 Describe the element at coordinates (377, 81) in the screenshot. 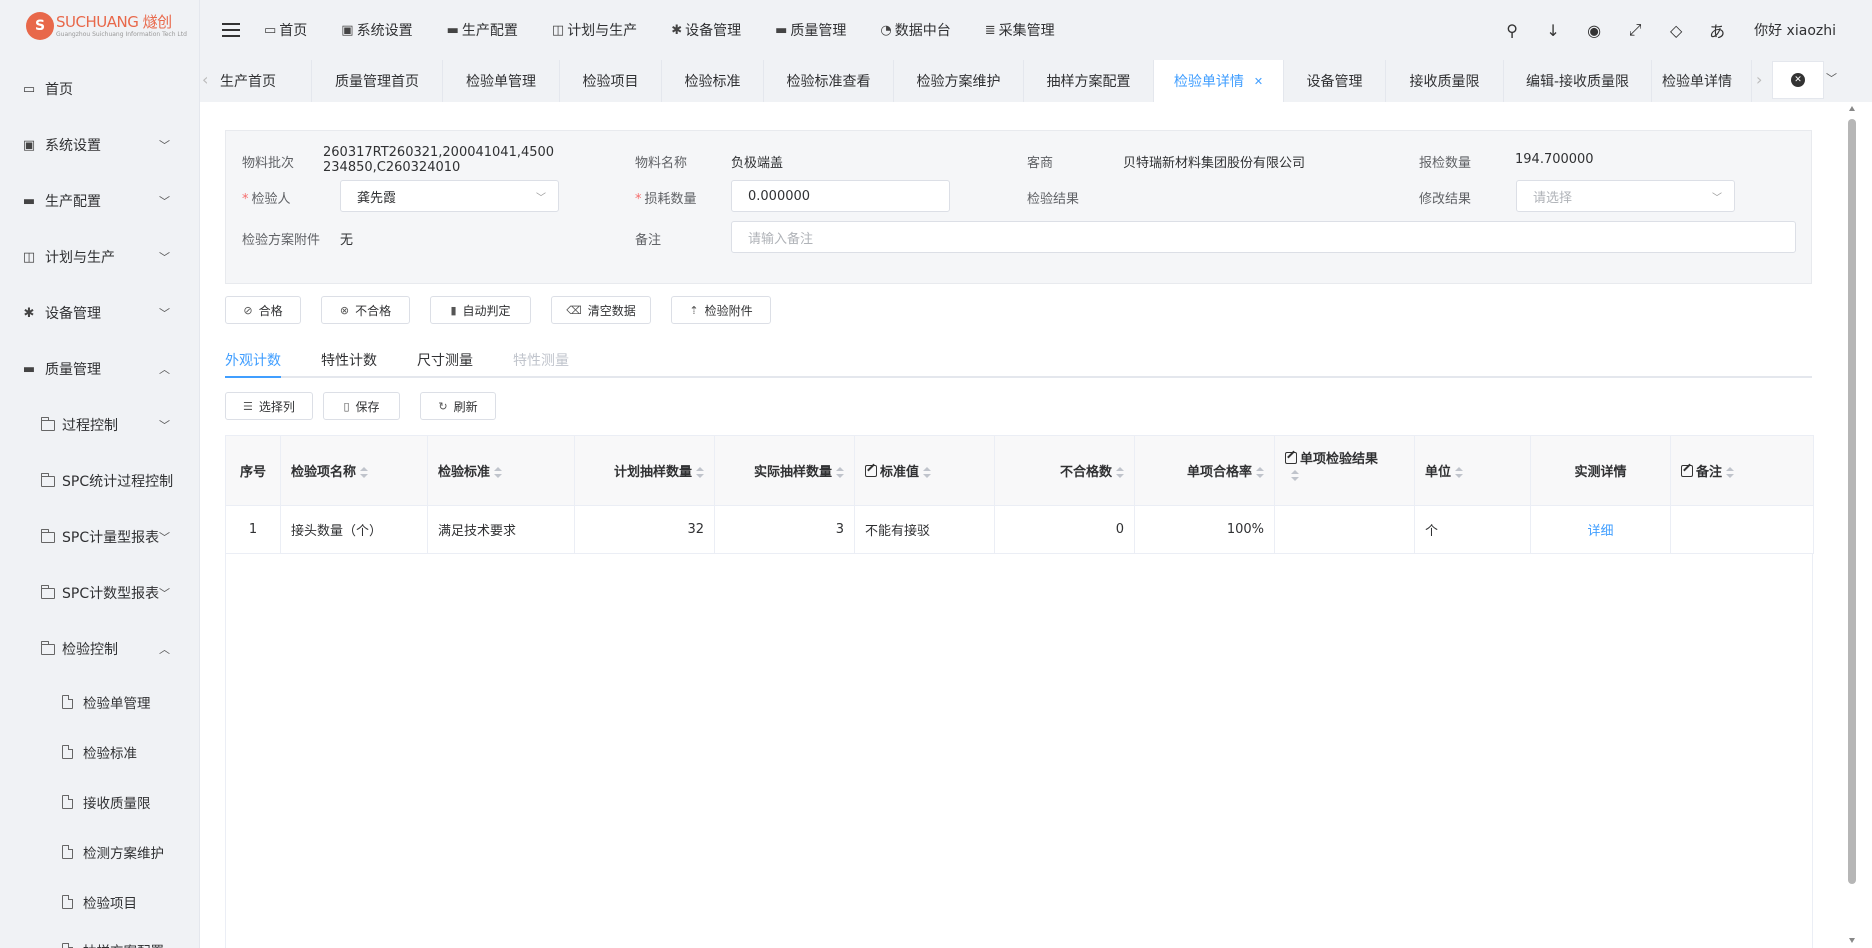

I see `tab-quality-home: 质量管理首页` at that location.